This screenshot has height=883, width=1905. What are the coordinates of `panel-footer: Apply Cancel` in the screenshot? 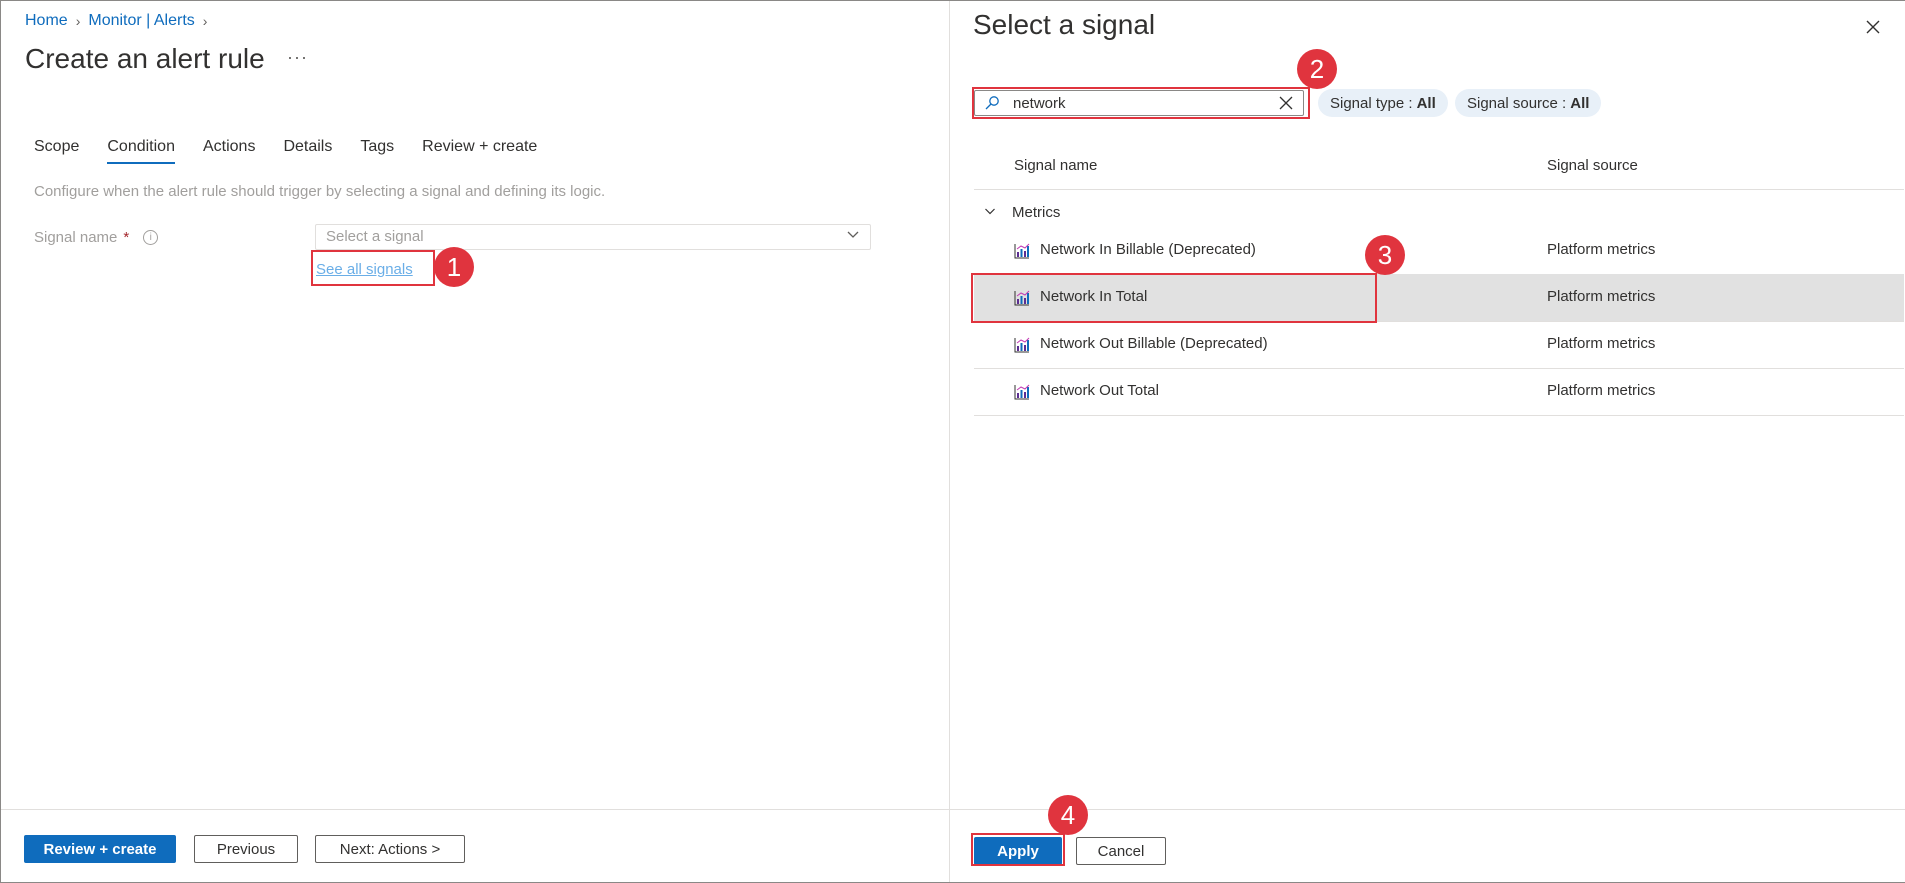 It's located at (1427, 846).